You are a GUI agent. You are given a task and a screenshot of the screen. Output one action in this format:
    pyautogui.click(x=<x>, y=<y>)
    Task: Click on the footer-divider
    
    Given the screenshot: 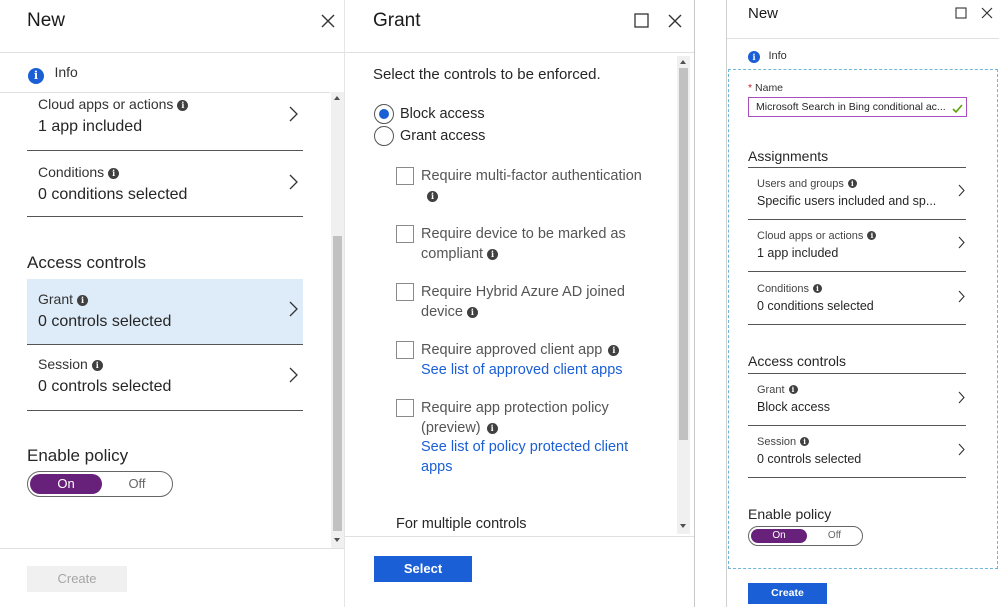 What is the action you would take?
    pyautogui.click(x=172, y=548)
    